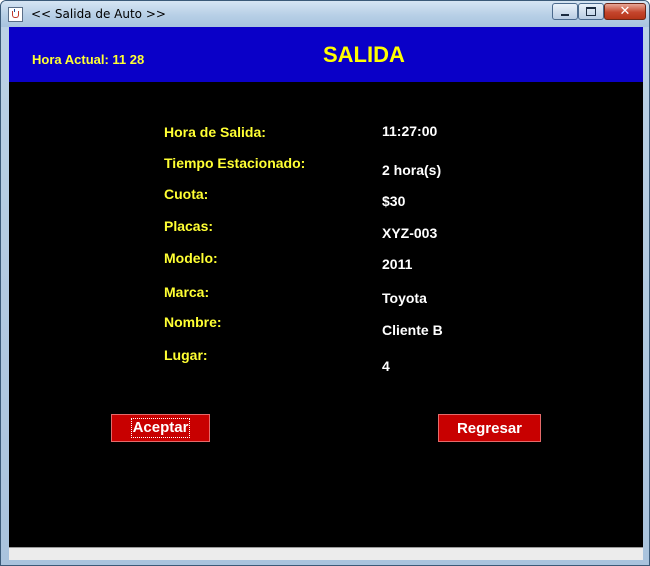 The image size is (650, 566). What do you see at coordinates (410, 233) in the screenshot?
I see `plates-value: XYZ-003` at bounding box center [410, 233].